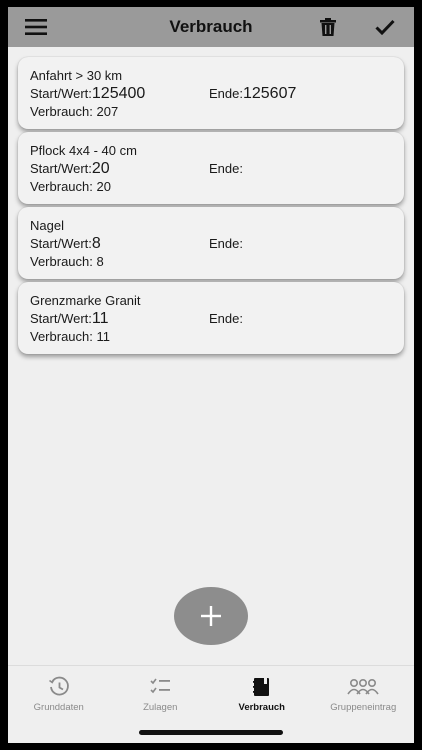 The height and width of the screenshot is (750, 422). I want to click on home-indicator, so click(211, 732).